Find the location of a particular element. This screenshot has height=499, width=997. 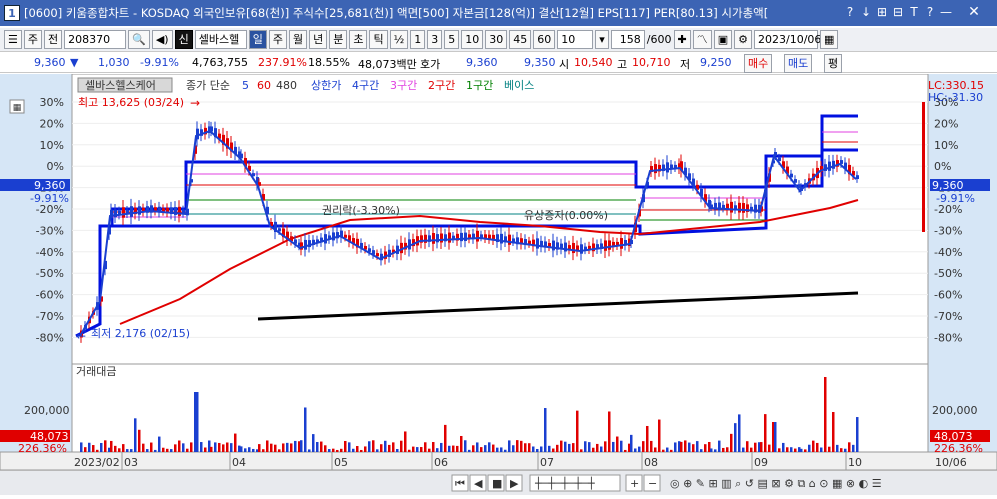

tab-tick: 틱 is located at coordinates (378, 39).